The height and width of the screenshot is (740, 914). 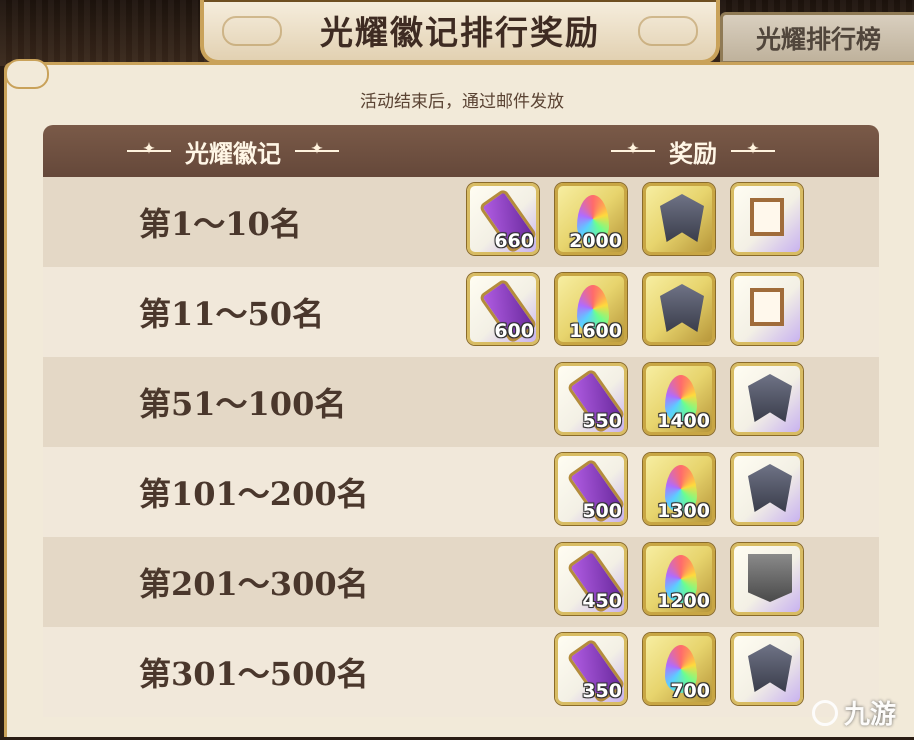 What do you see at coordinates (679, 669) in the screenshot?
I see `reward-item: 700` at bounding box center [679, 669].